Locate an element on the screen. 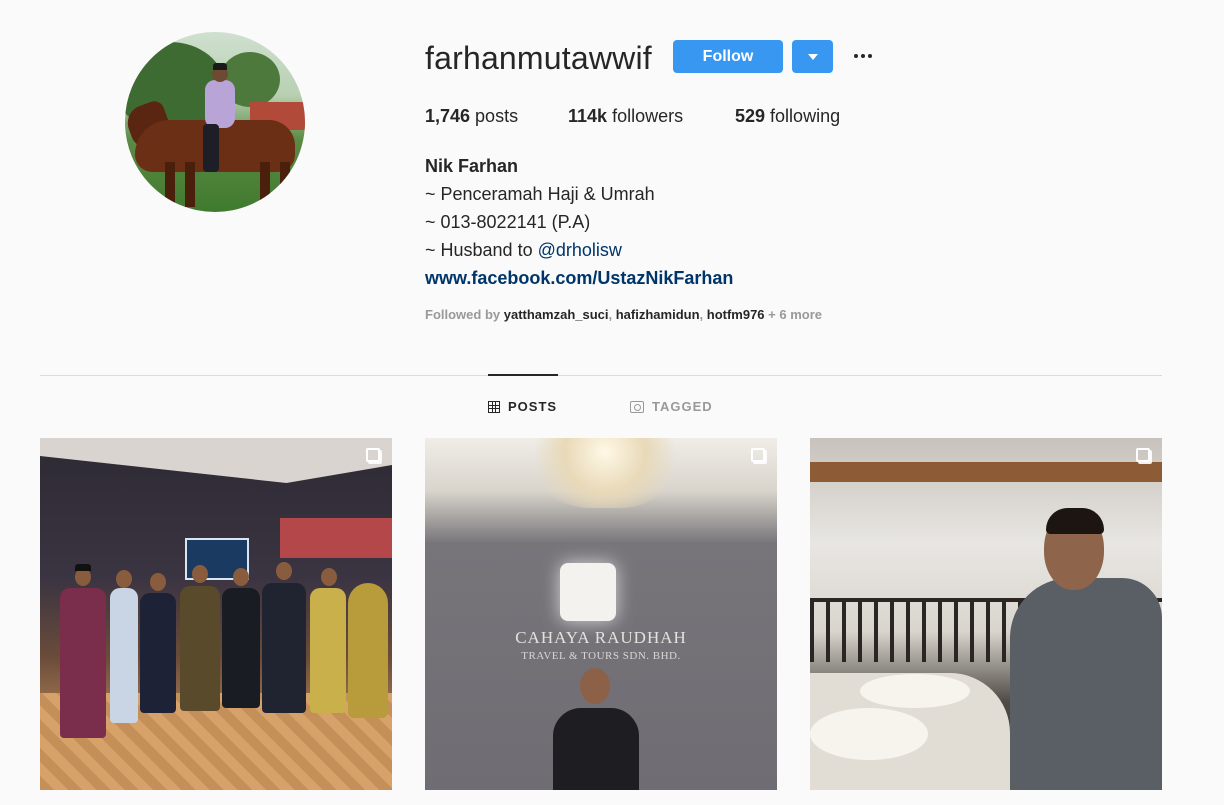  post-image-stage is located at coordinates (336, 538).